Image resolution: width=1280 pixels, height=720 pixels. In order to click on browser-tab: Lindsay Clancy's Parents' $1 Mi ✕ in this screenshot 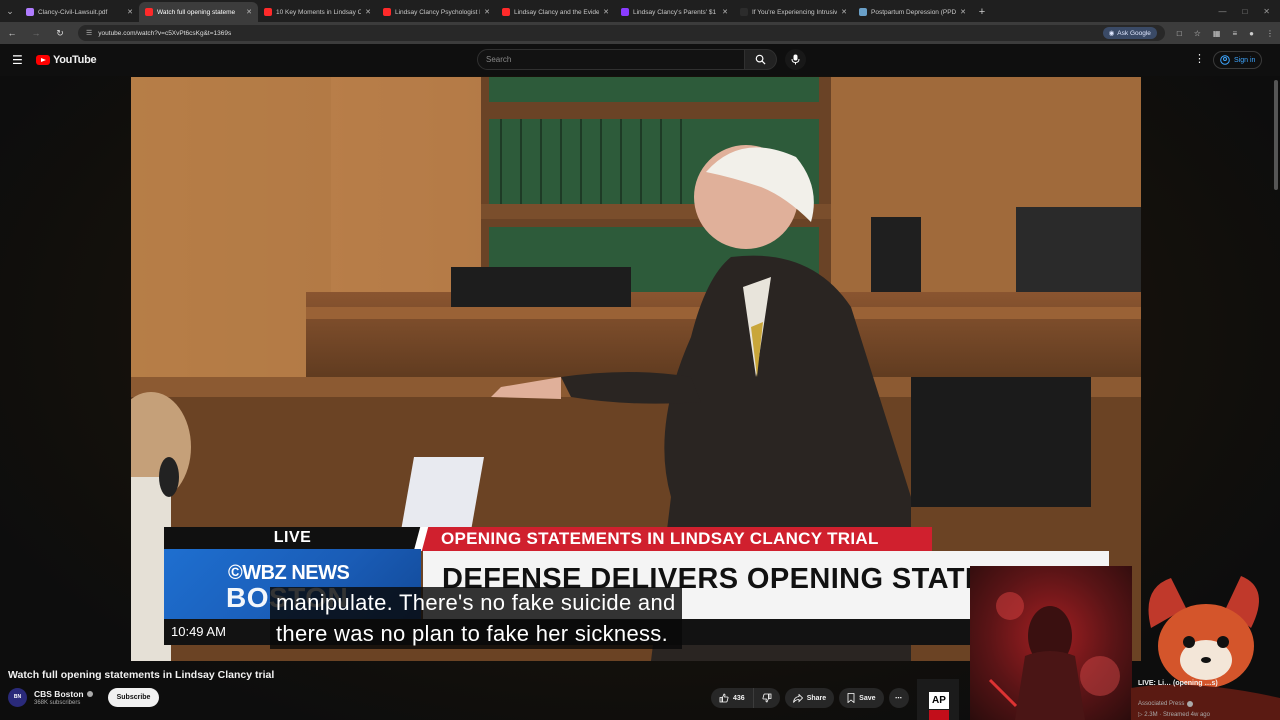, I will do `click(674, 12)`.